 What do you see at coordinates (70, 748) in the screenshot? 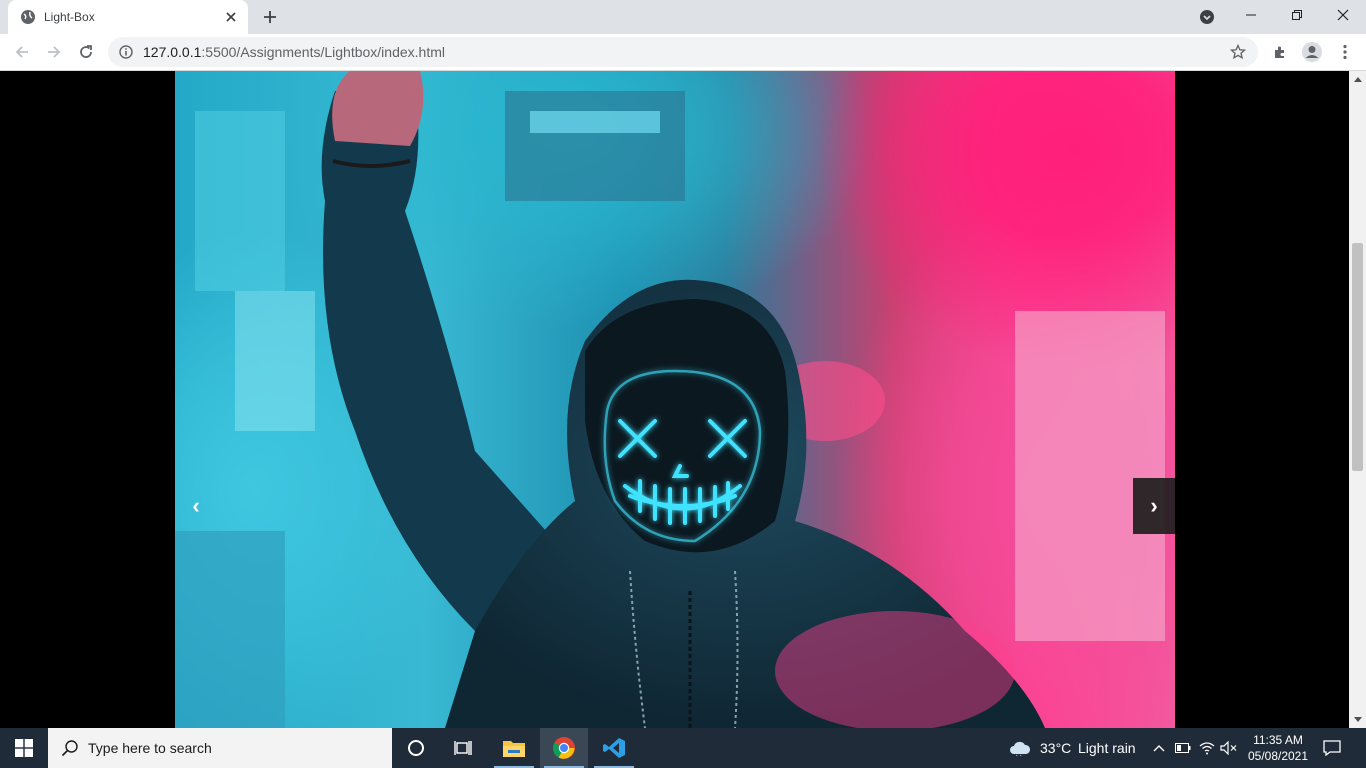
I see `search-icon` at bounding box center [70, 748].